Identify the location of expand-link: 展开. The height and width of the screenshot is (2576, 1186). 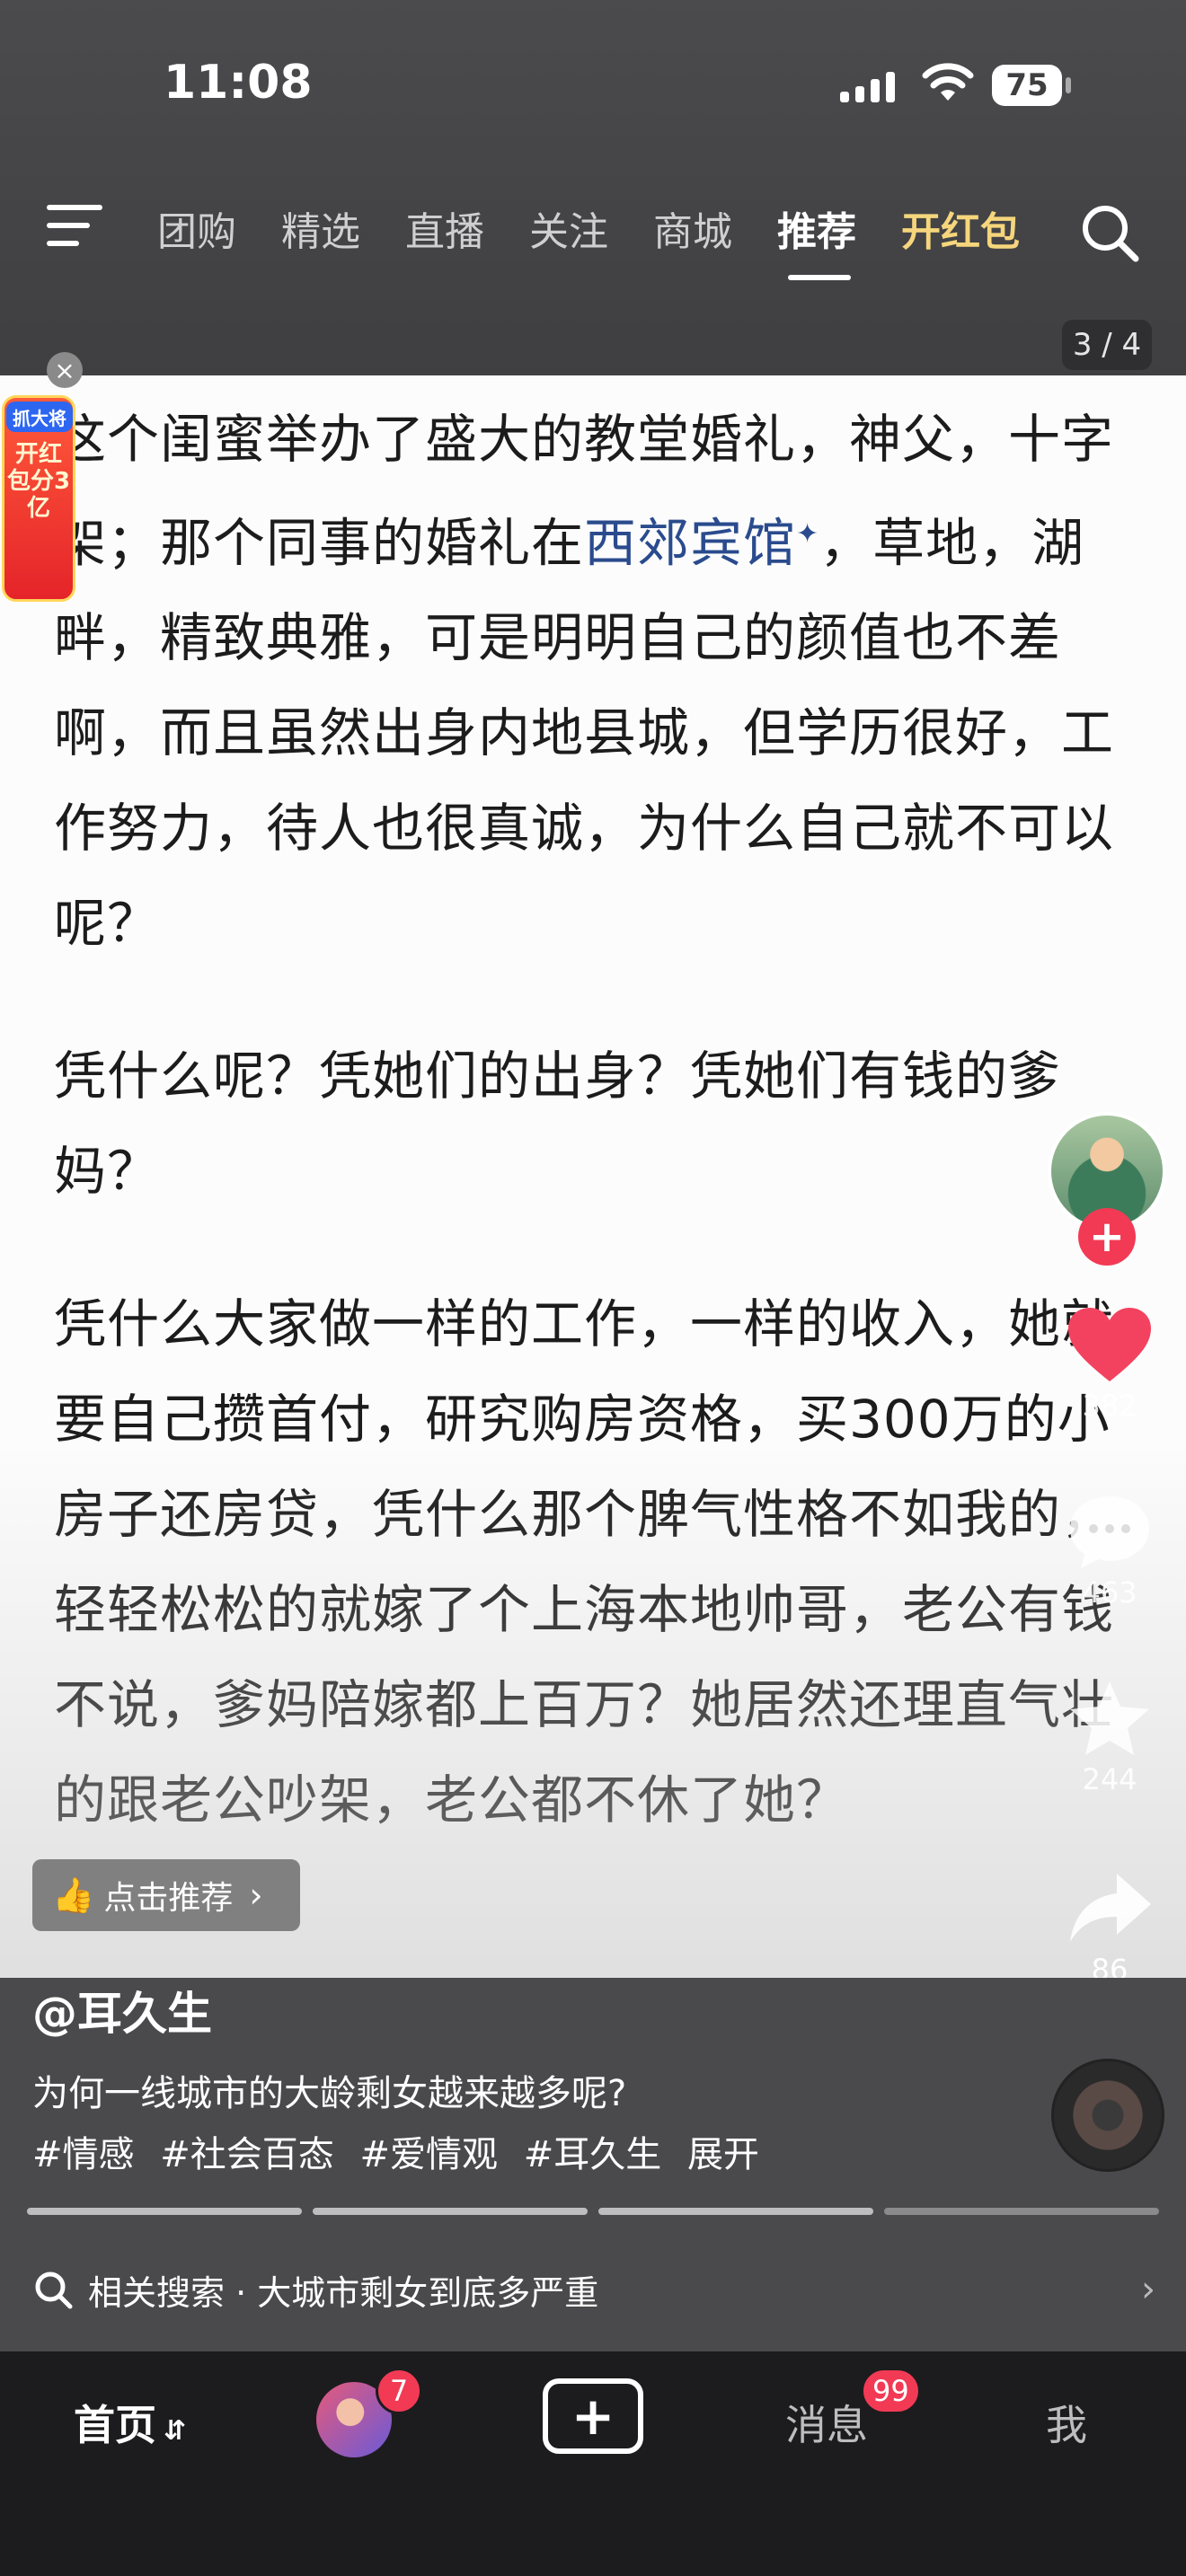
(723, 2154).